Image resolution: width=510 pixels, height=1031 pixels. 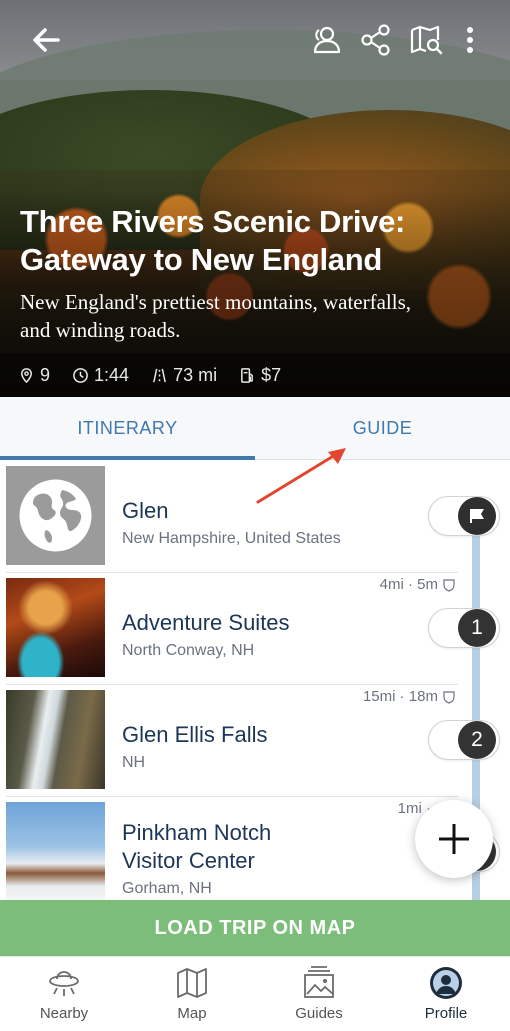 What do you see at coordinates (271, 374) in the screenshot?
I see `stat-cost-value: $7` at bounding box center [271, 374].